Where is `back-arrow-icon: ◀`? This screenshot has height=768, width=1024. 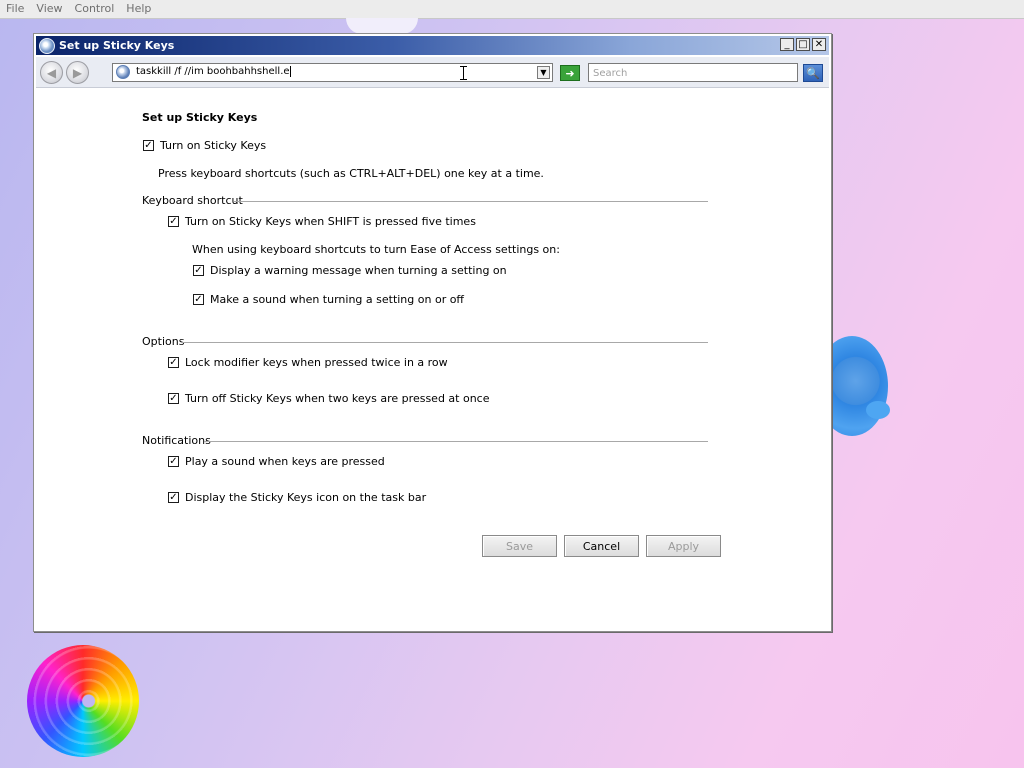
back-arrow-icon: ◀ is located at coordinates (51, 72).